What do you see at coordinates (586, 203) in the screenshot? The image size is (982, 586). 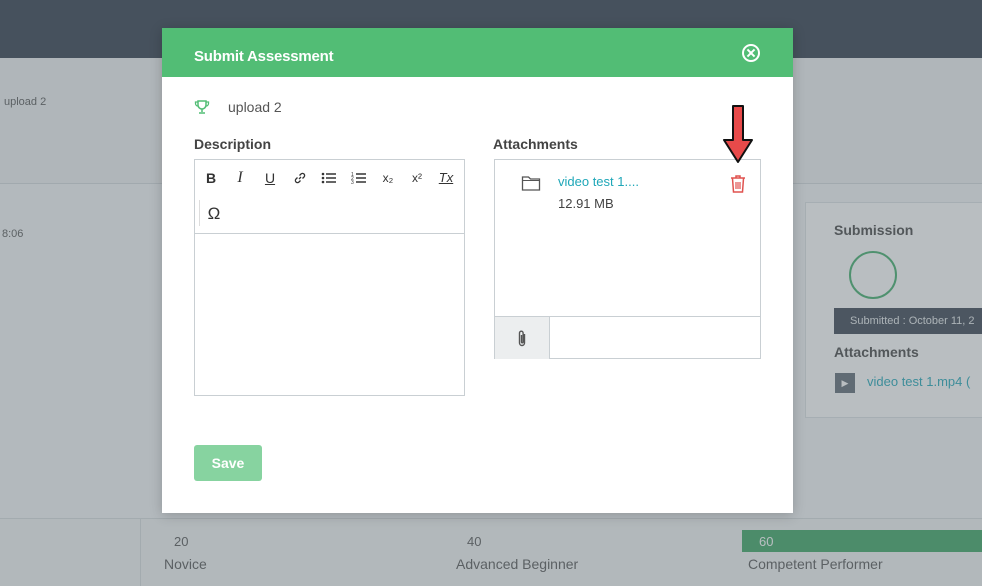 I see `attachment-file-size: 12.91 MB` at bounding box center [586, 203].